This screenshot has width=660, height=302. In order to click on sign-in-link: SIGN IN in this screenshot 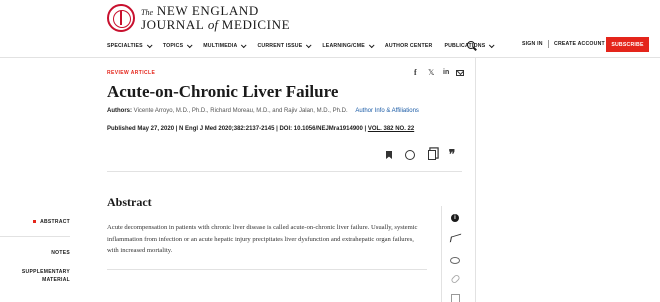, I will do `click(532, 44)`.